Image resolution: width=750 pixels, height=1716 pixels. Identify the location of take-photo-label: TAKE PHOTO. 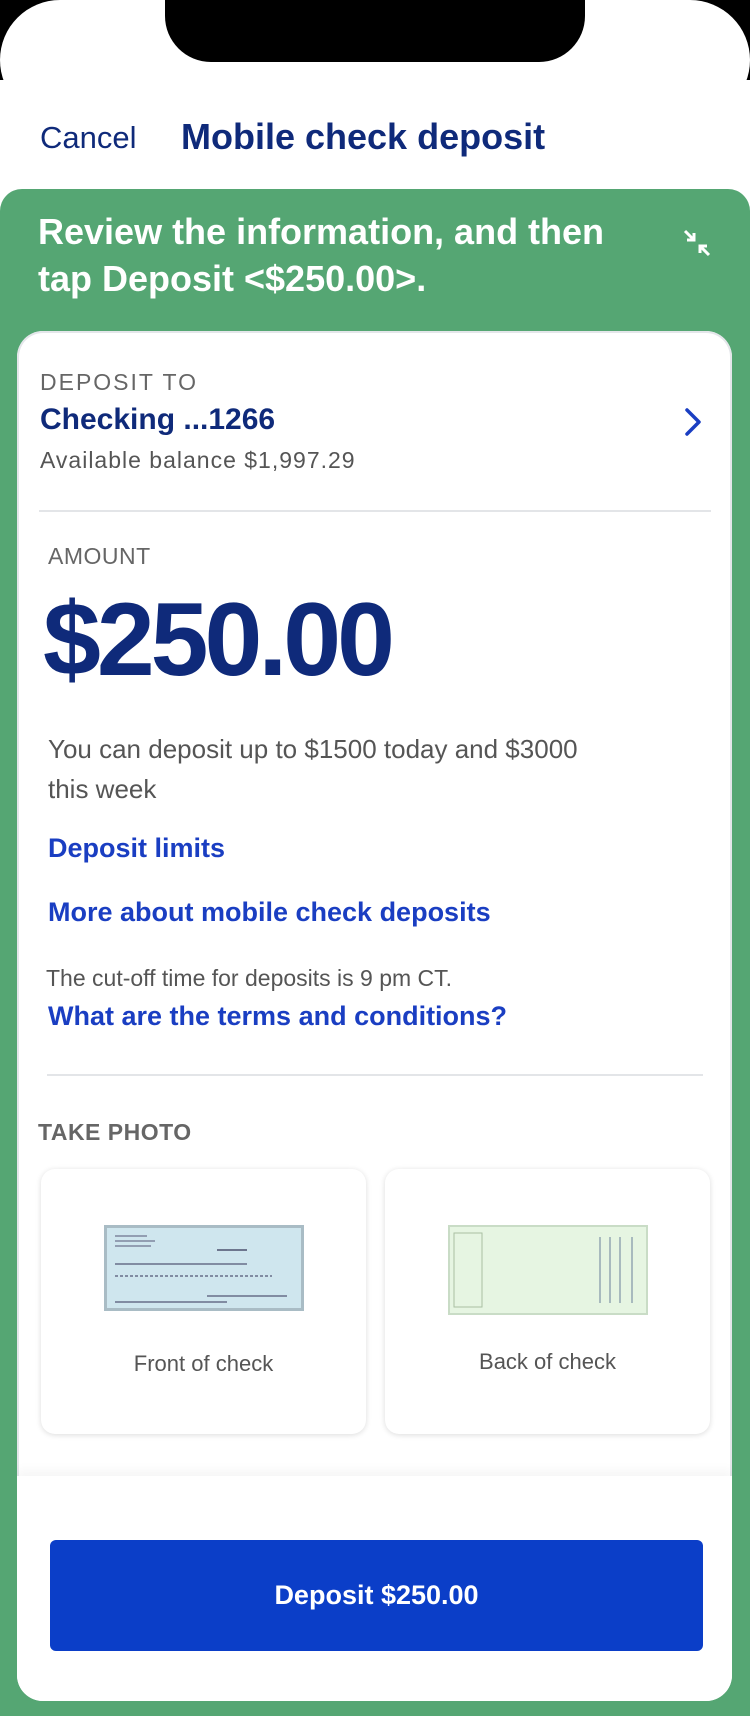
(115, 1132).